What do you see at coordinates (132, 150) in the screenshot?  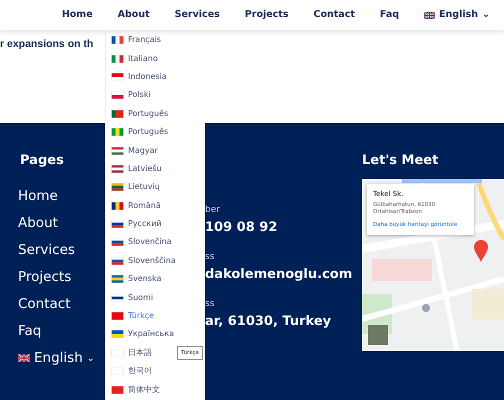 I see `language-option: Magyar` at bounding box center [132, 150].